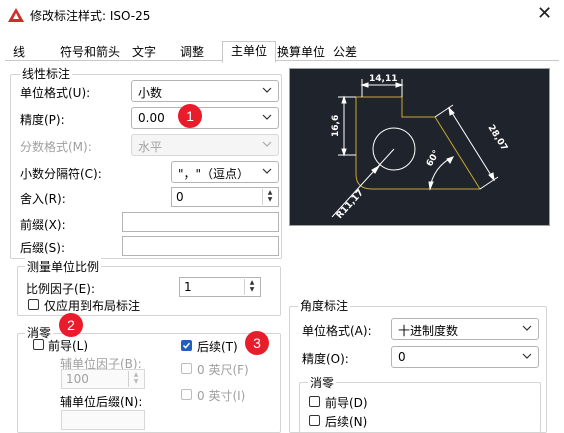  Describe the element at coordinates (150, 93) in the screenshot. I see `unit-format-value: 小数` at that location.